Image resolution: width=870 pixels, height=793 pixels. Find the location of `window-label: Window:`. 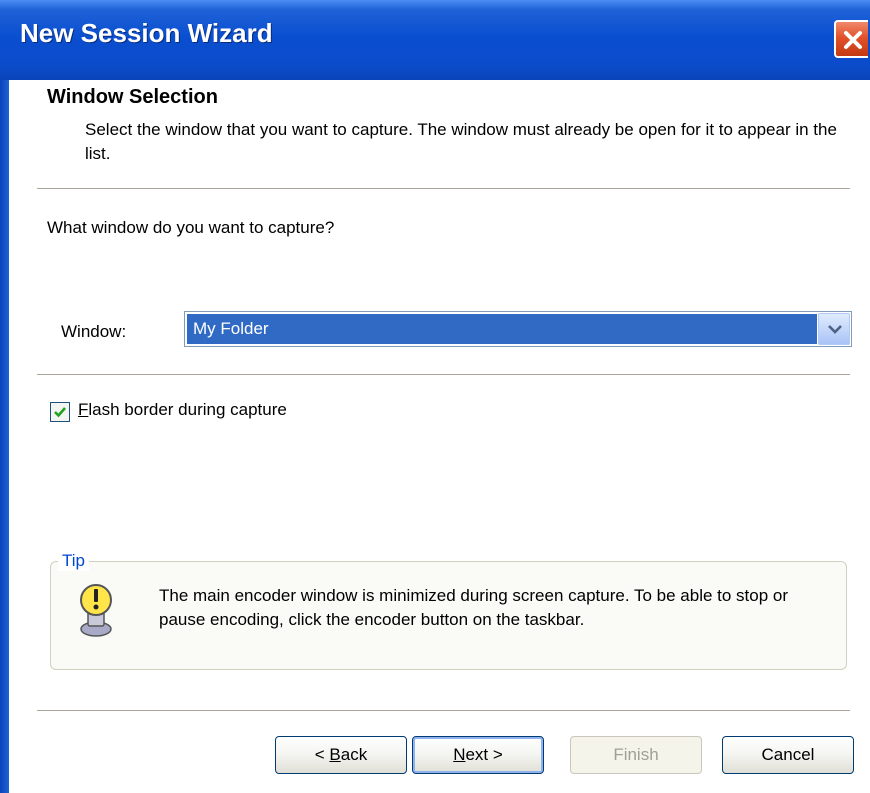

window-label: Window: is located at coordinates (94, 331).